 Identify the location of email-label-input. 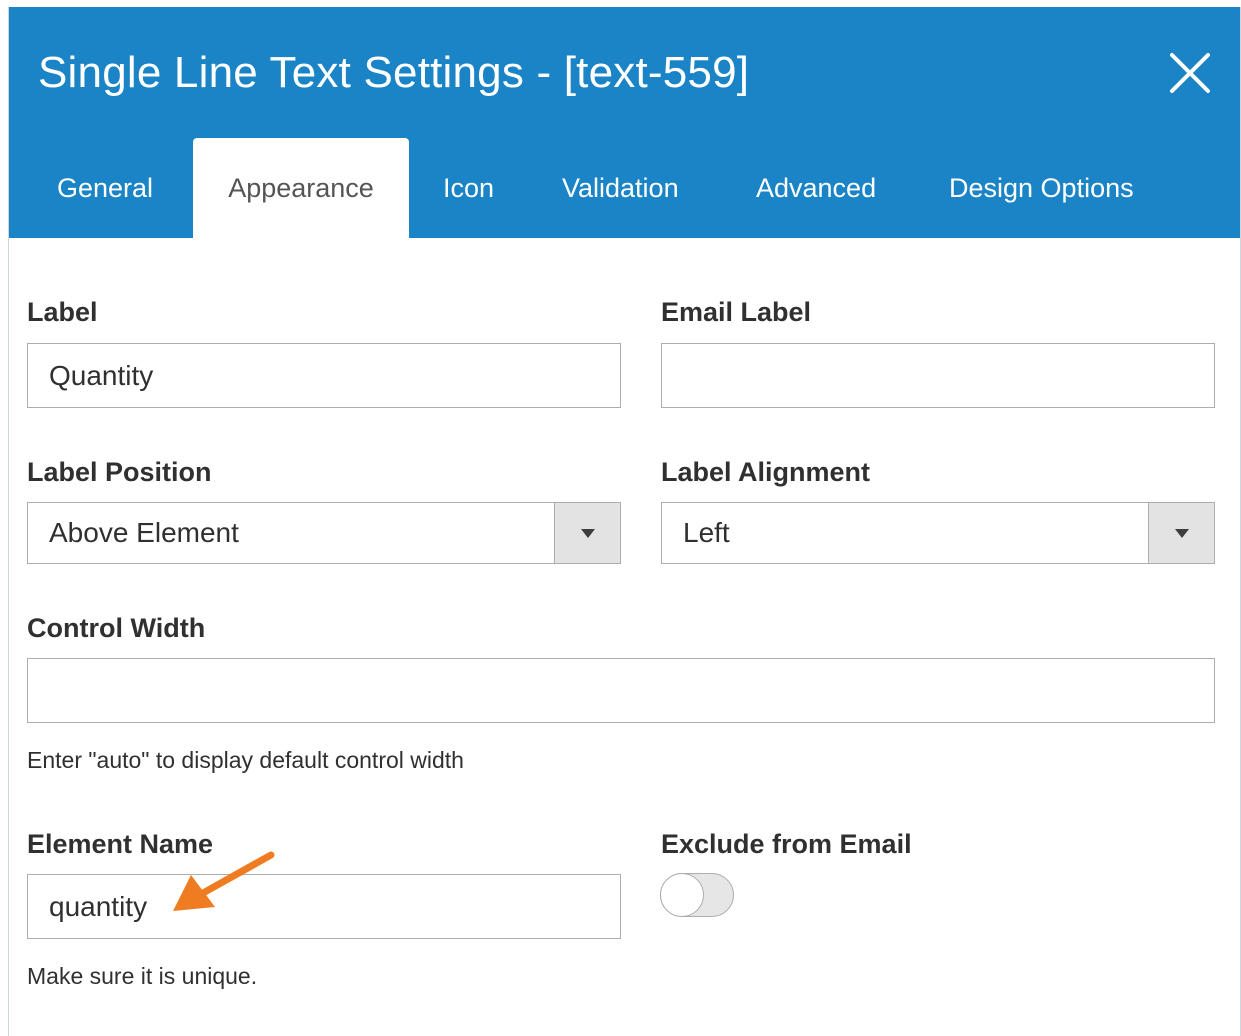
(938, 375).